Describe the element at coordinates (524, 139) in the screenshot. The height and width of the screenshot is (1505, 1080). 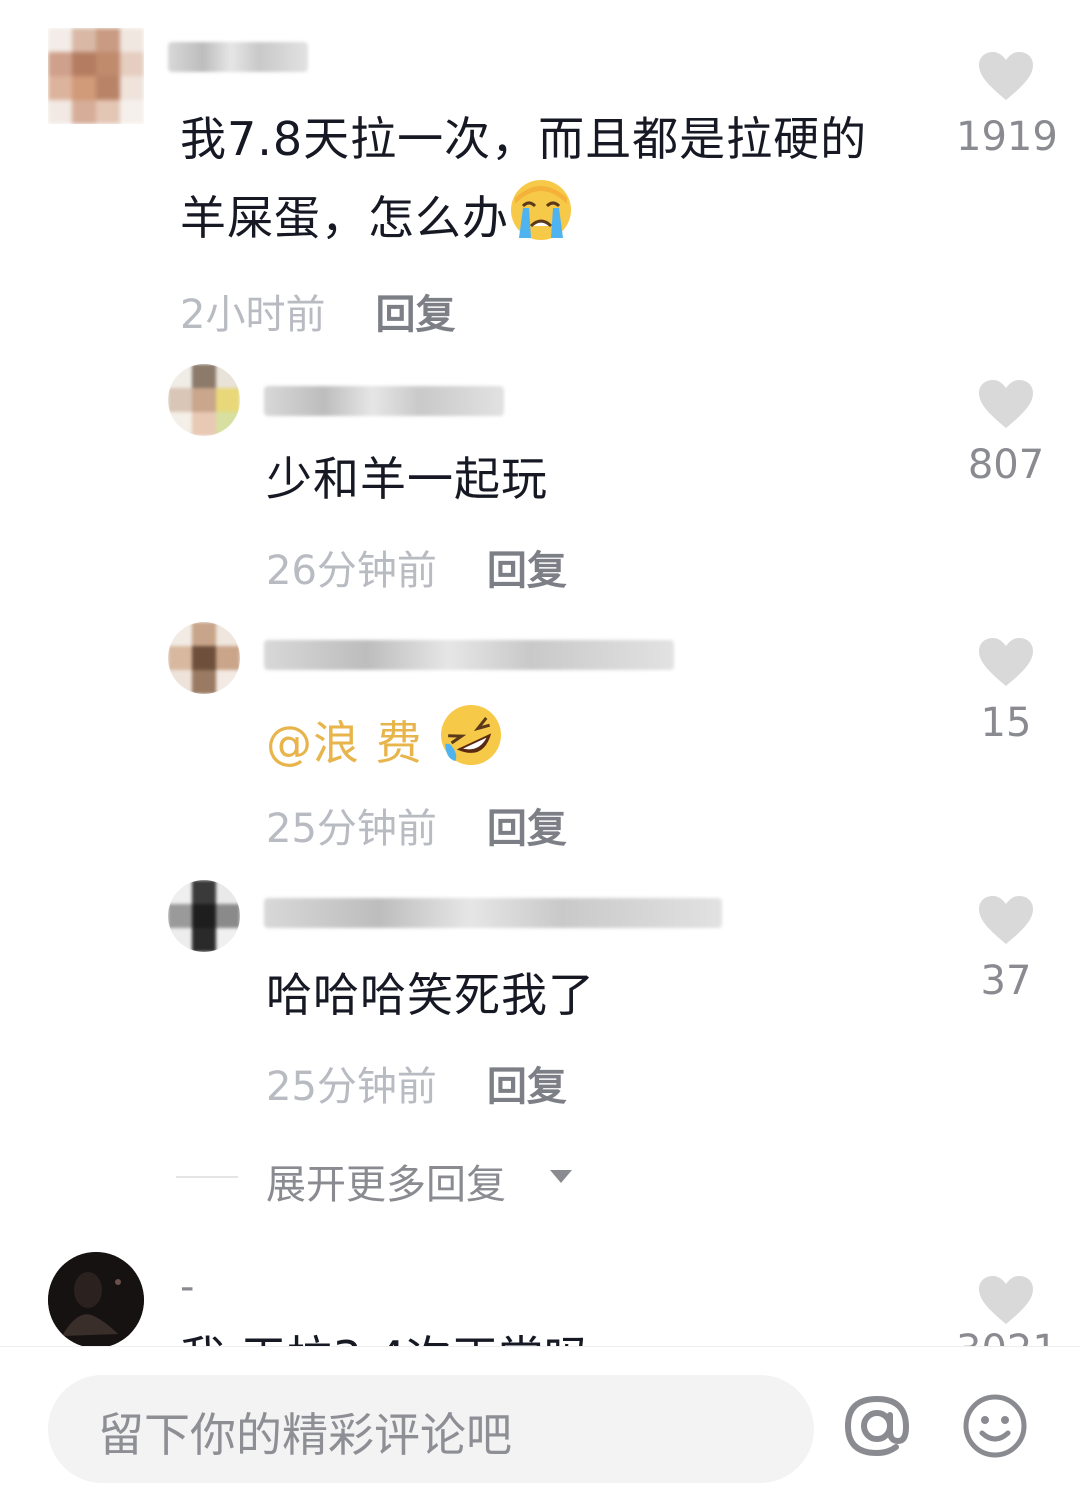
I see `comment-text-line: 我7.8天拉一次，而且都是拉硬的` at that location.